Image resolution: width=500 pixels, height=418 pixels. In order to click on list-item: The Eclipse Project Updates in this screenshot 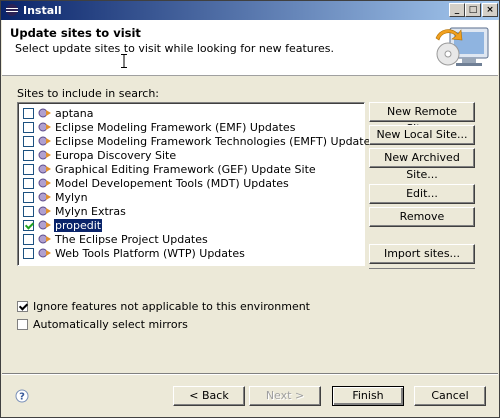, I will do `click(116, 239)`.